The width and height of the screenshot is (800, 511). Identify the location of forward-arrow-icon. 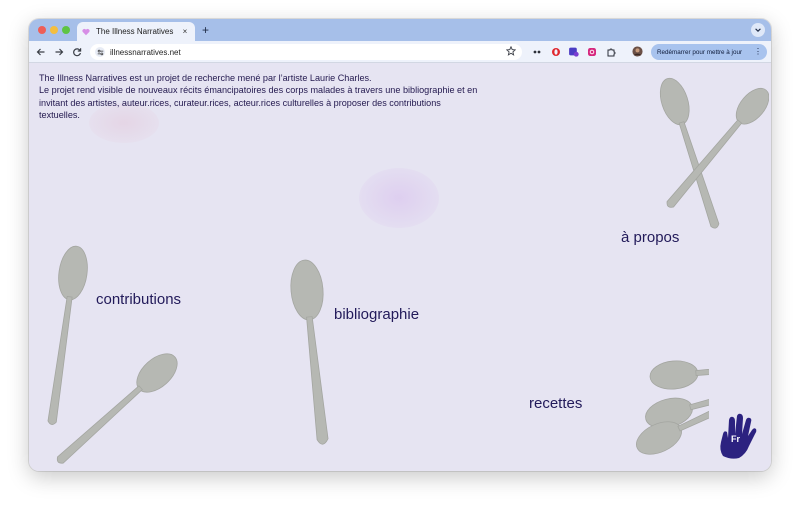
(59, 52).